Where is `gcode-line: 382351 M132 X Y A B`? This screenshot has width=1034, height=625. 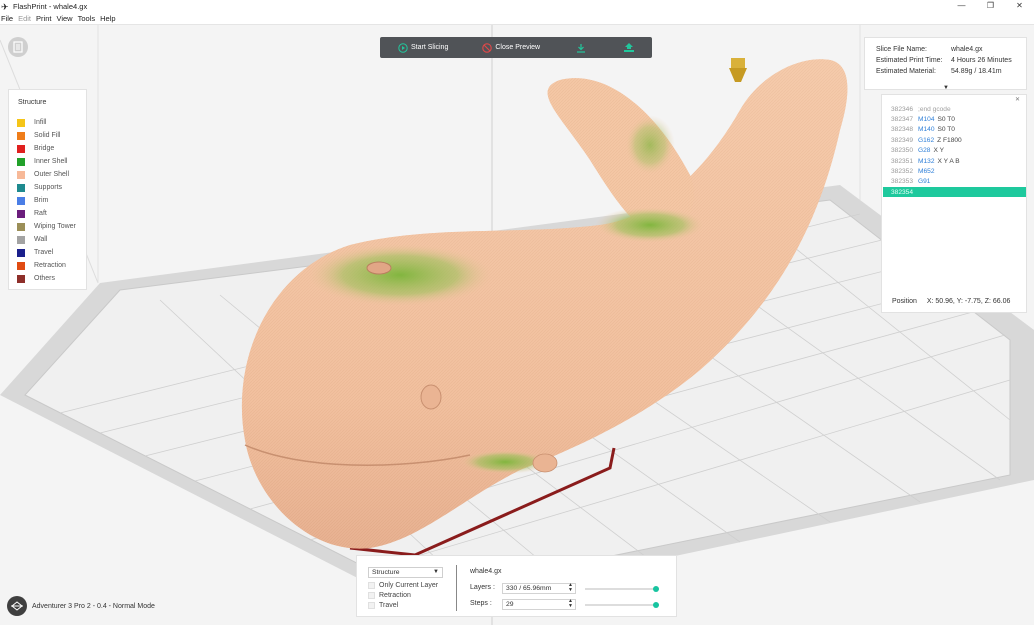 gcode-line: 382351 M132 X Y A B is located at coordinates (954, 161).